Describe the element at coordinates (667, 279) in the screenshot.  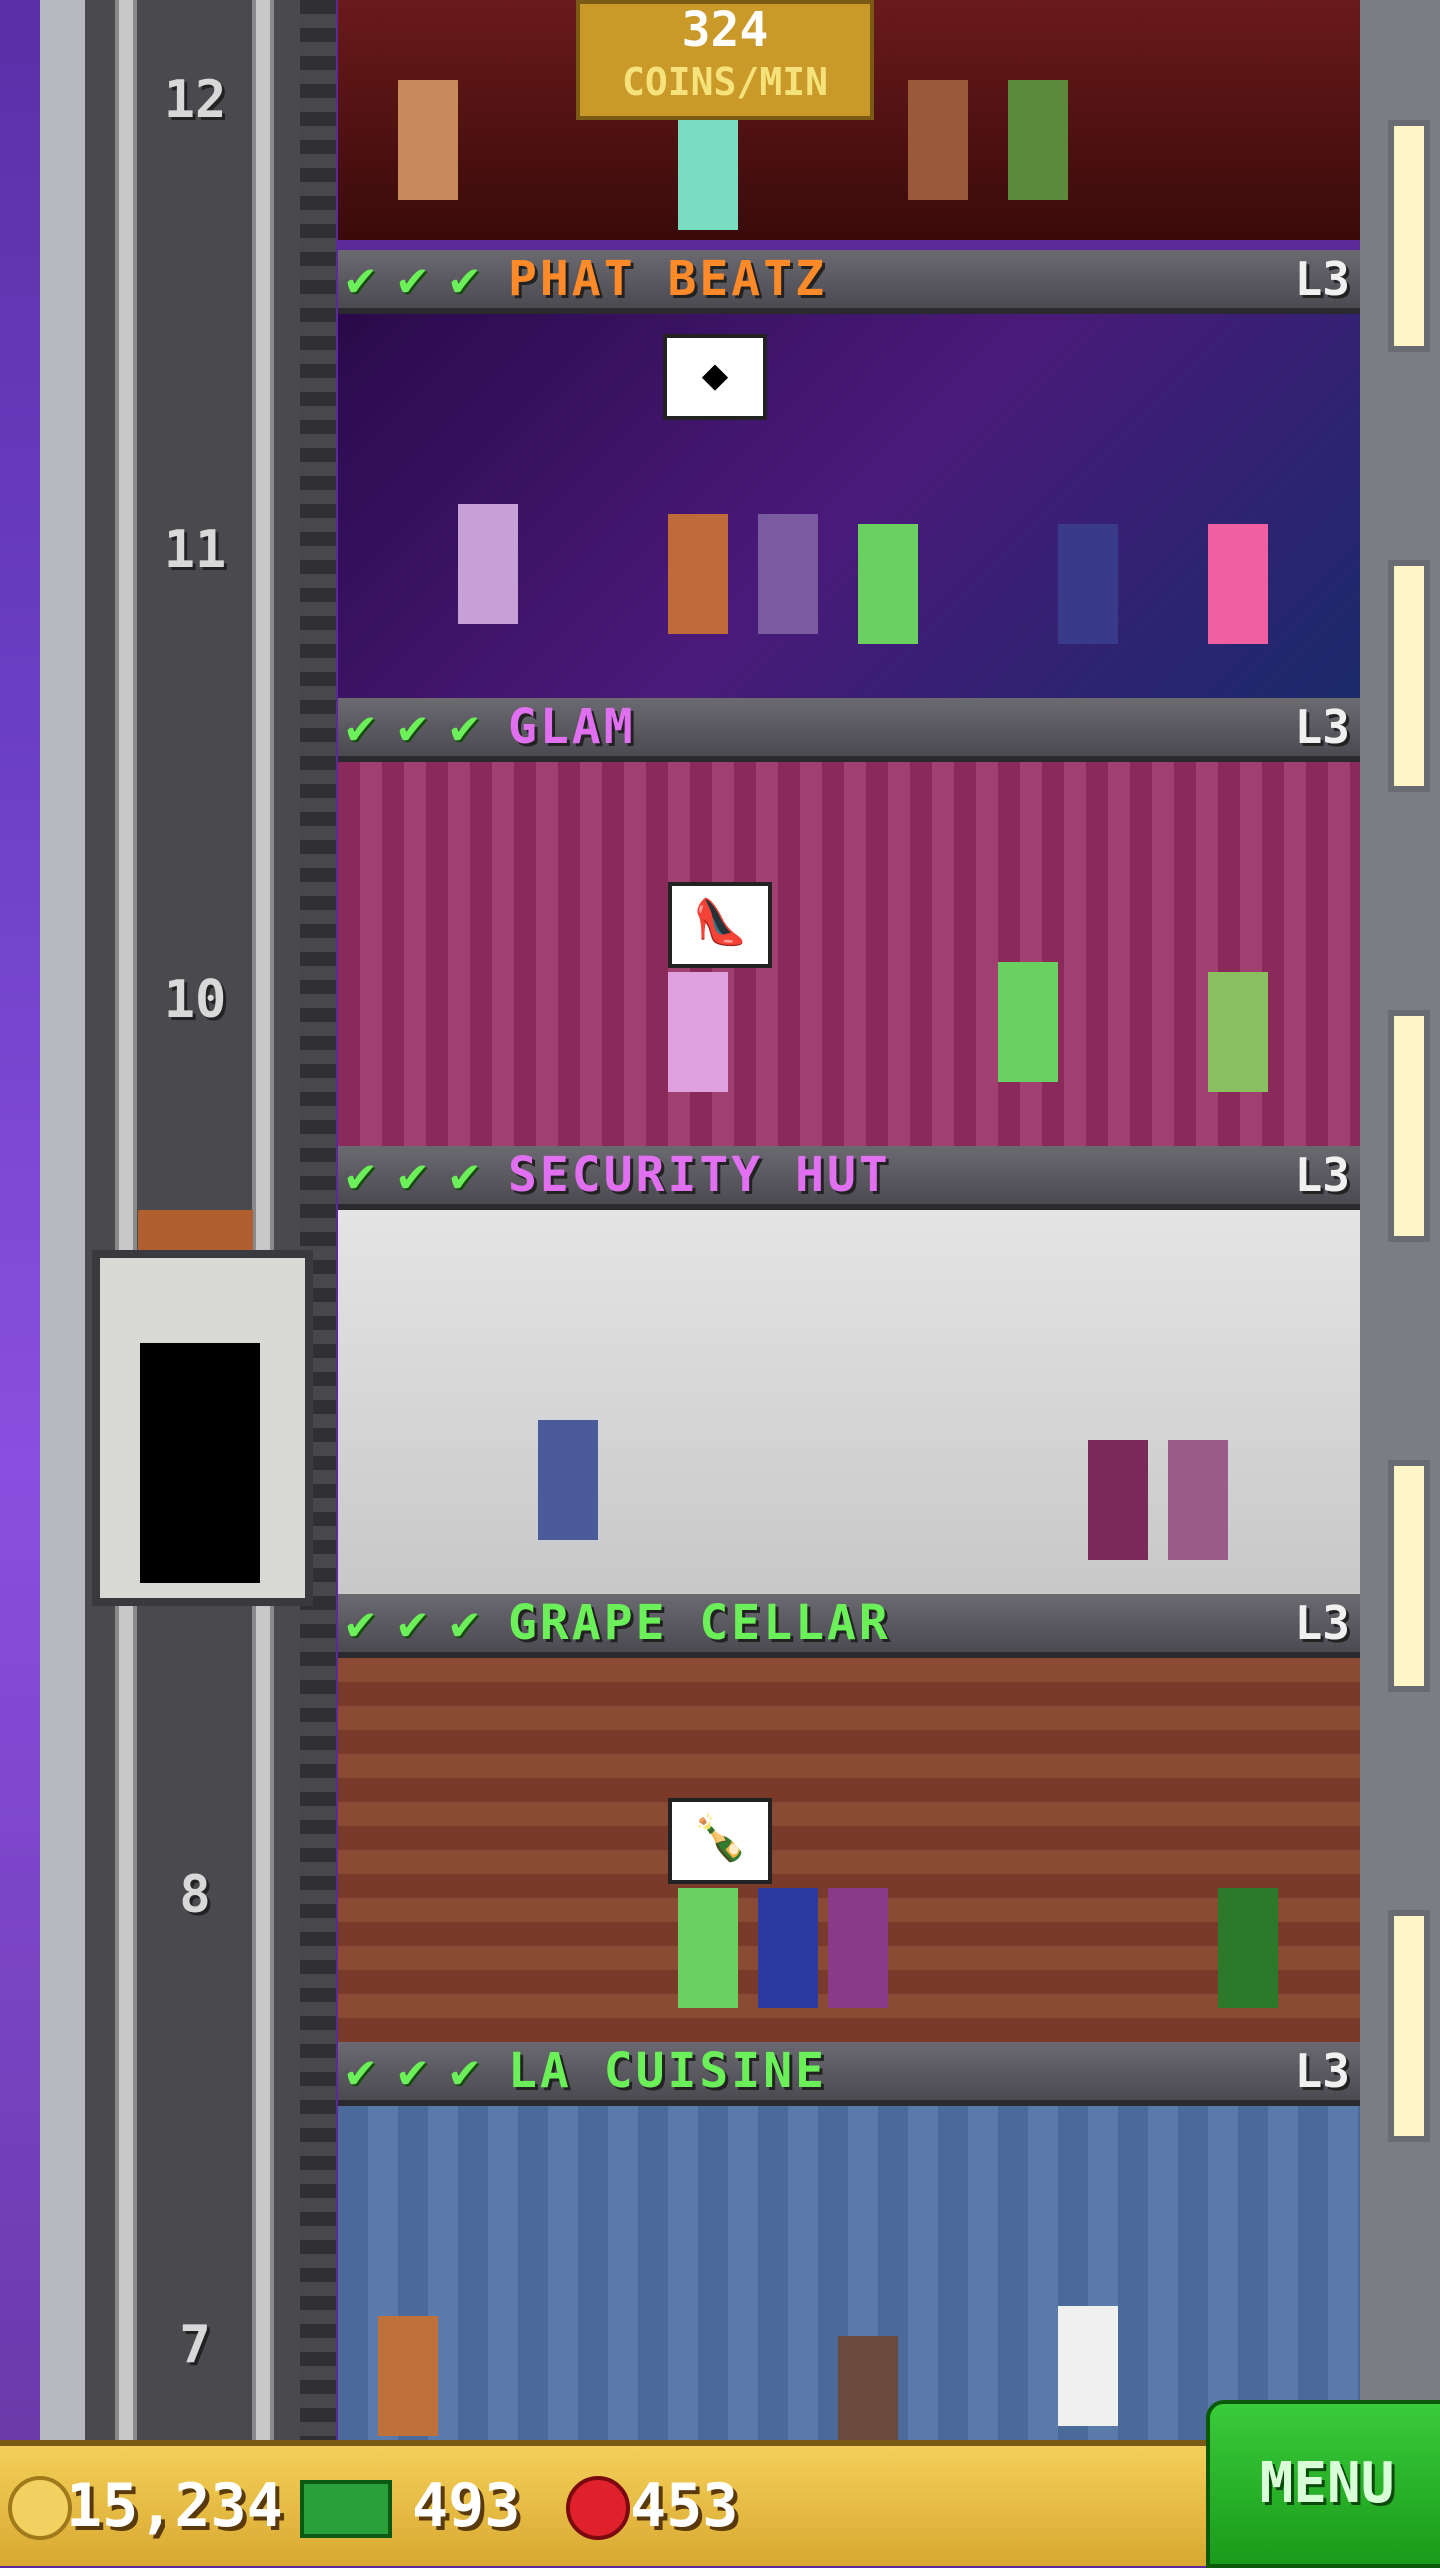
I see `floor-name: PHAT BEATZ` at that location.